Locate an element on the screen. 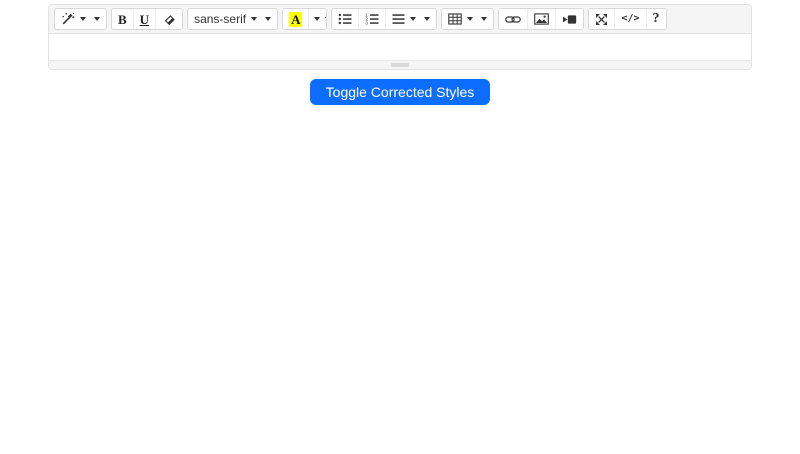 The width and height of the screenshot is (800, 454). editor-toolbar: B U sans-serif A 1 2 3 </> ? is located at coordinates (400, 19).